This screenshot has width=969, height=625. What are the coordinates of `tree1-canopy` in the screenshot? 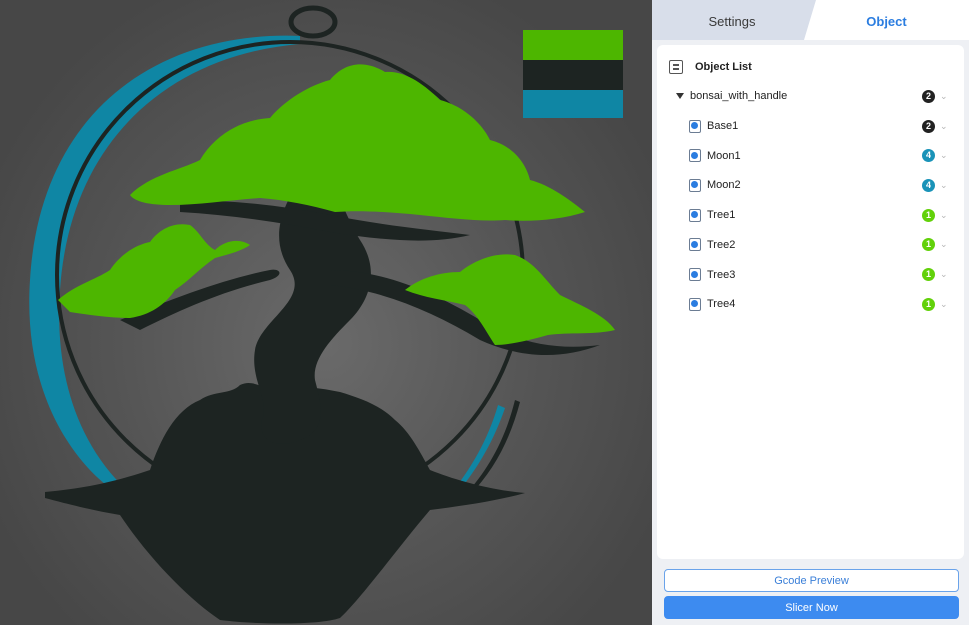 It's located at (357, 142).